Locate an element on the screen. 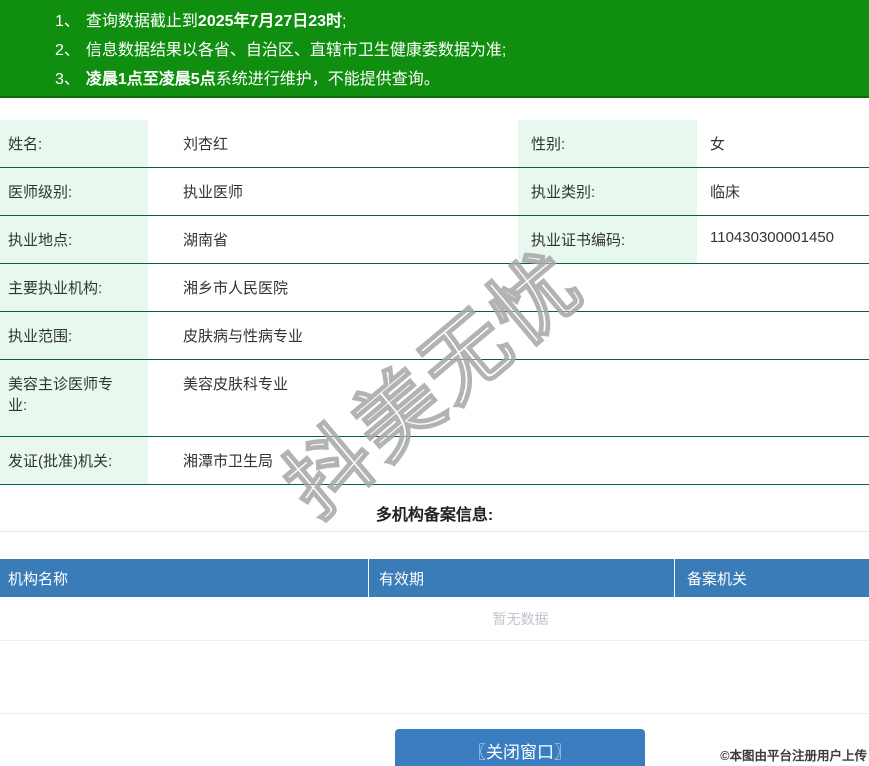 The height and width of the screenshot is (766, 869). field-label-issuing-authority: 发证(批准)机关: is located at coordinates (74, 460).